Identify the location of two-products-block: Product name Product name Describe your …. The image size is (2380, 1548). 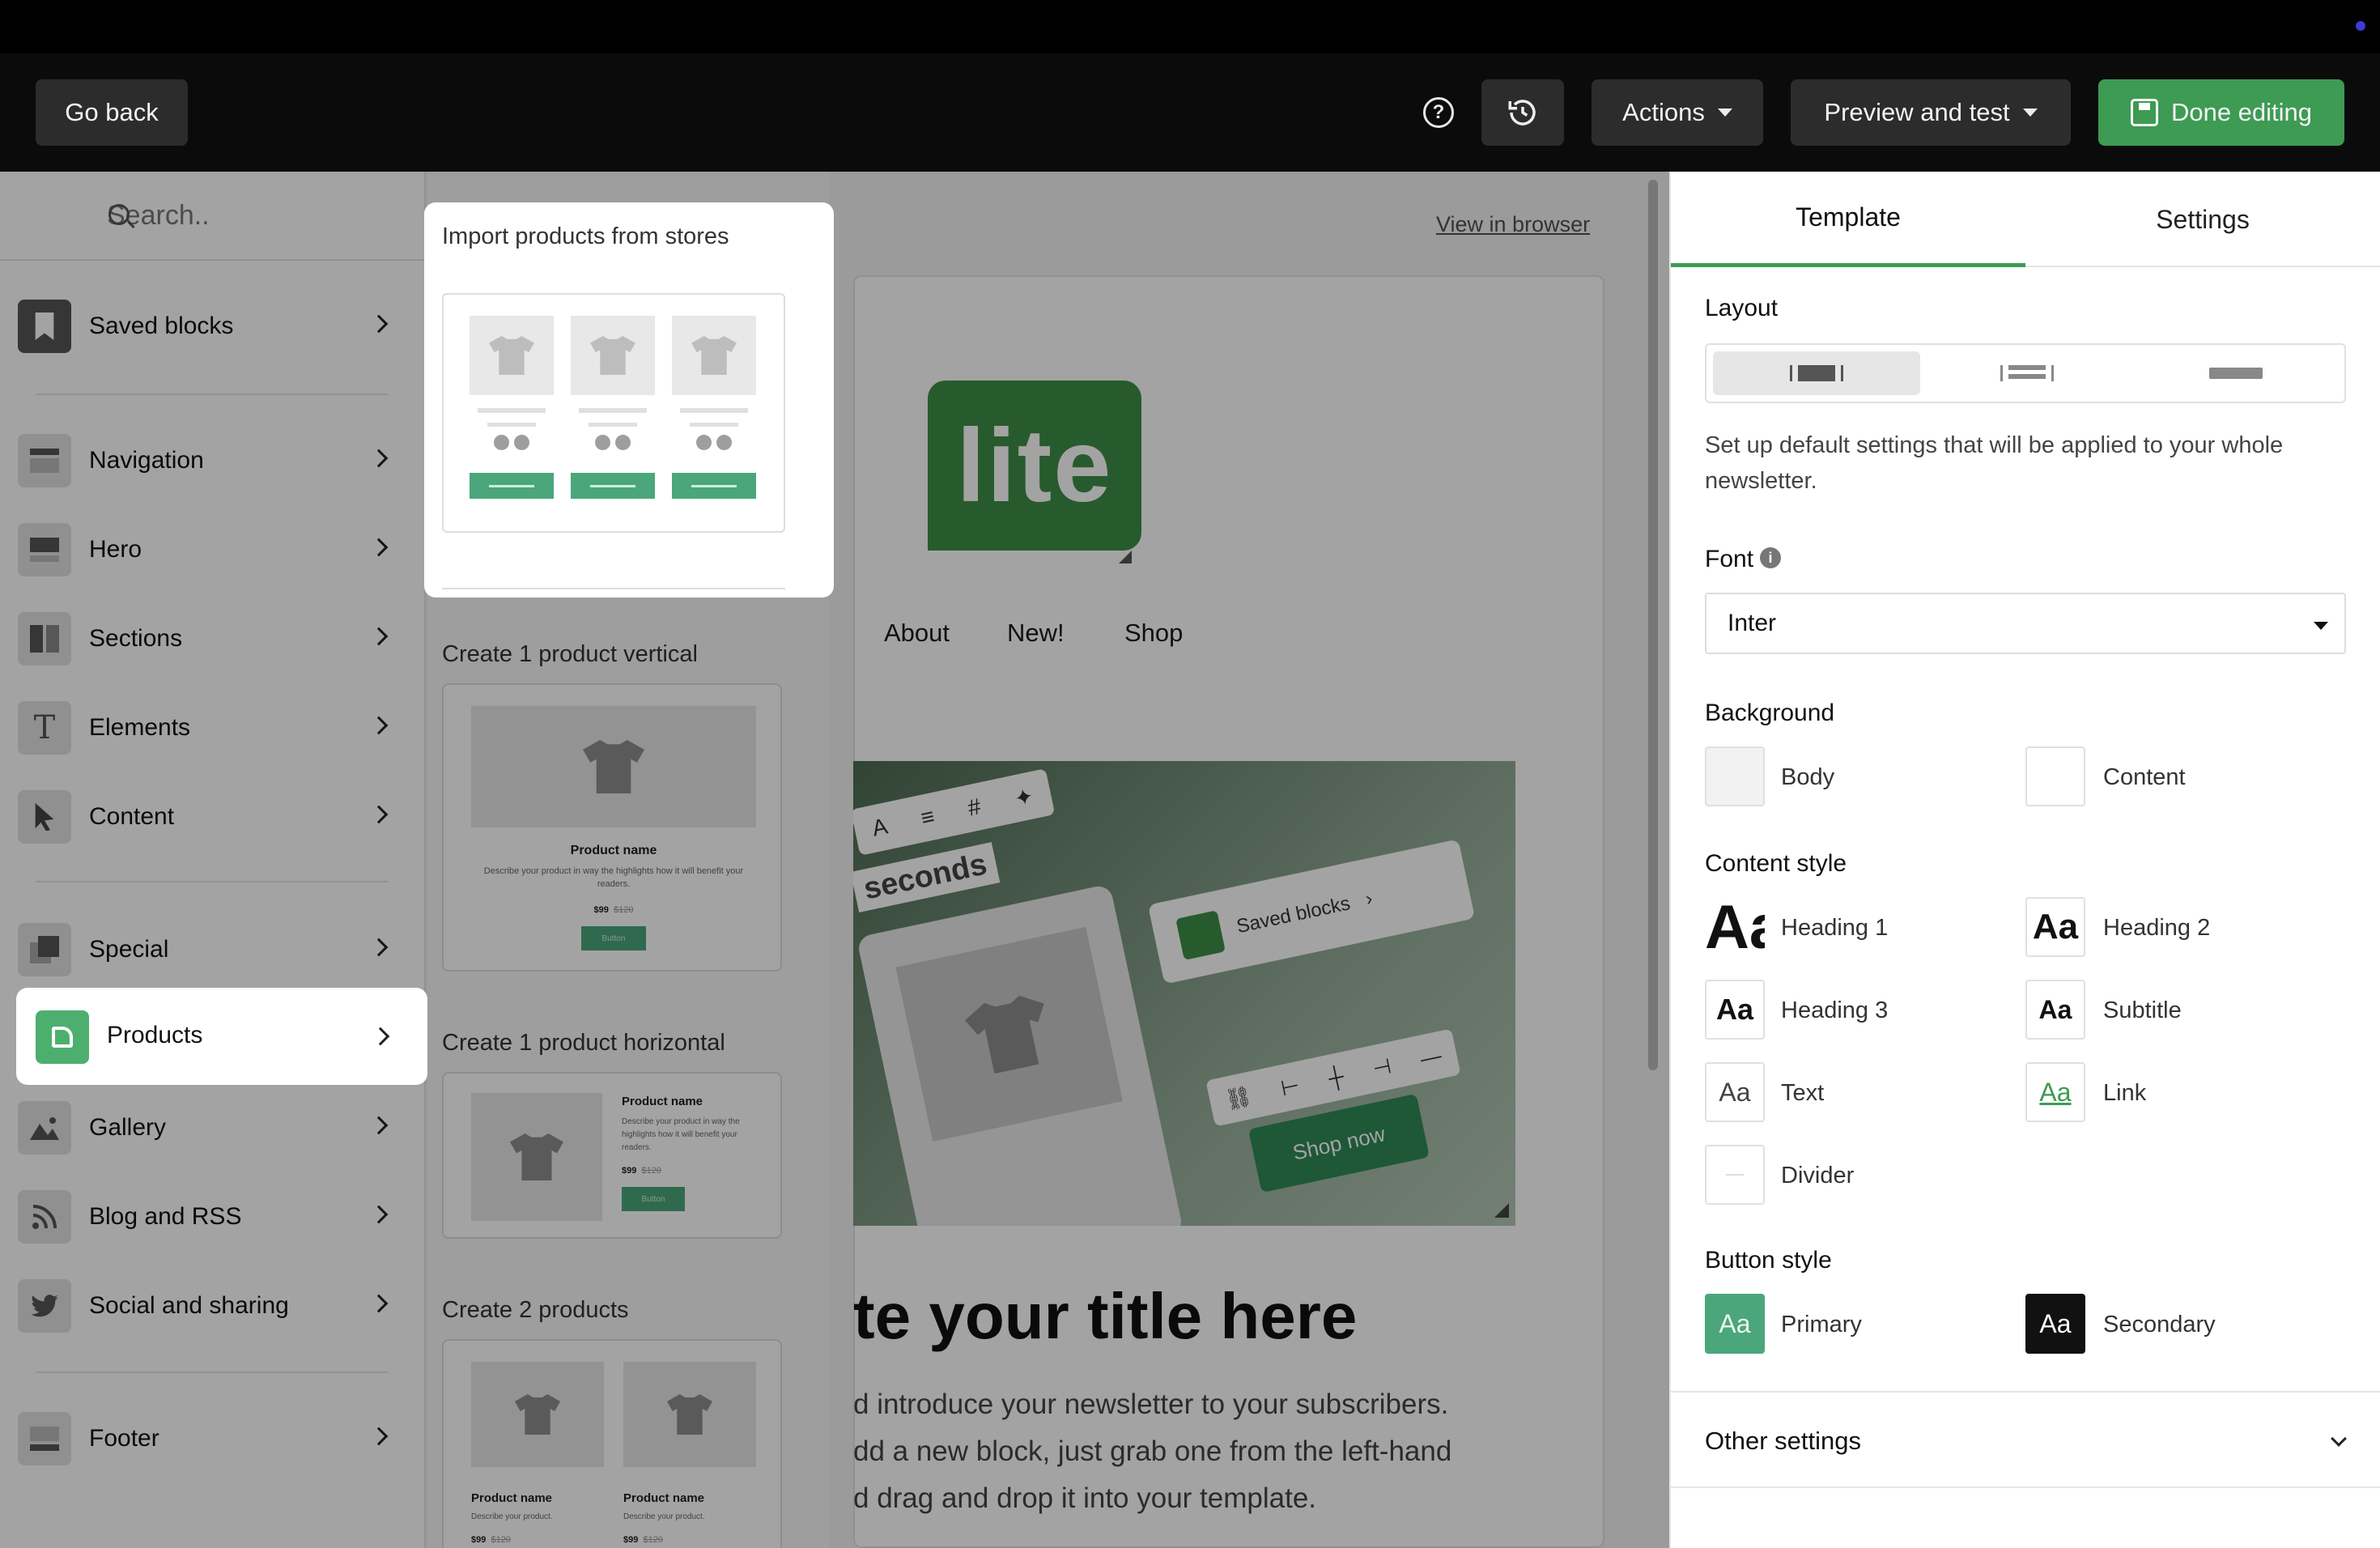
(612, 1443).